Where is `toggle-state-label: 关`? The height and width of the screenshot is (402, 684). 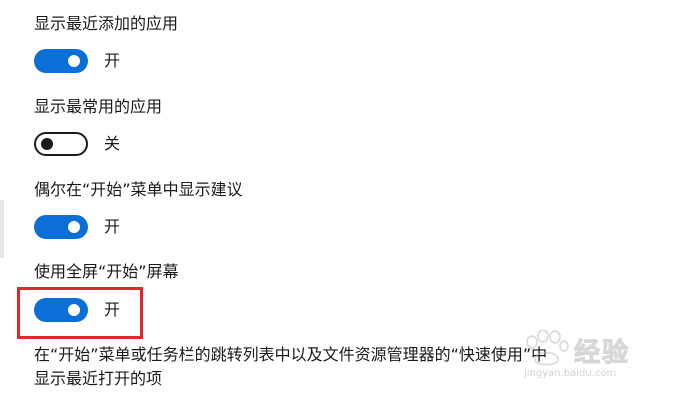
toggle-state-label: 关 is located at coordinates (112, 143).